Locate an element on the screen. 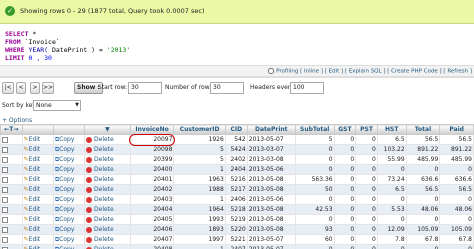  explain-sql-link: Explain SQL is located at coordinates (365, 72).